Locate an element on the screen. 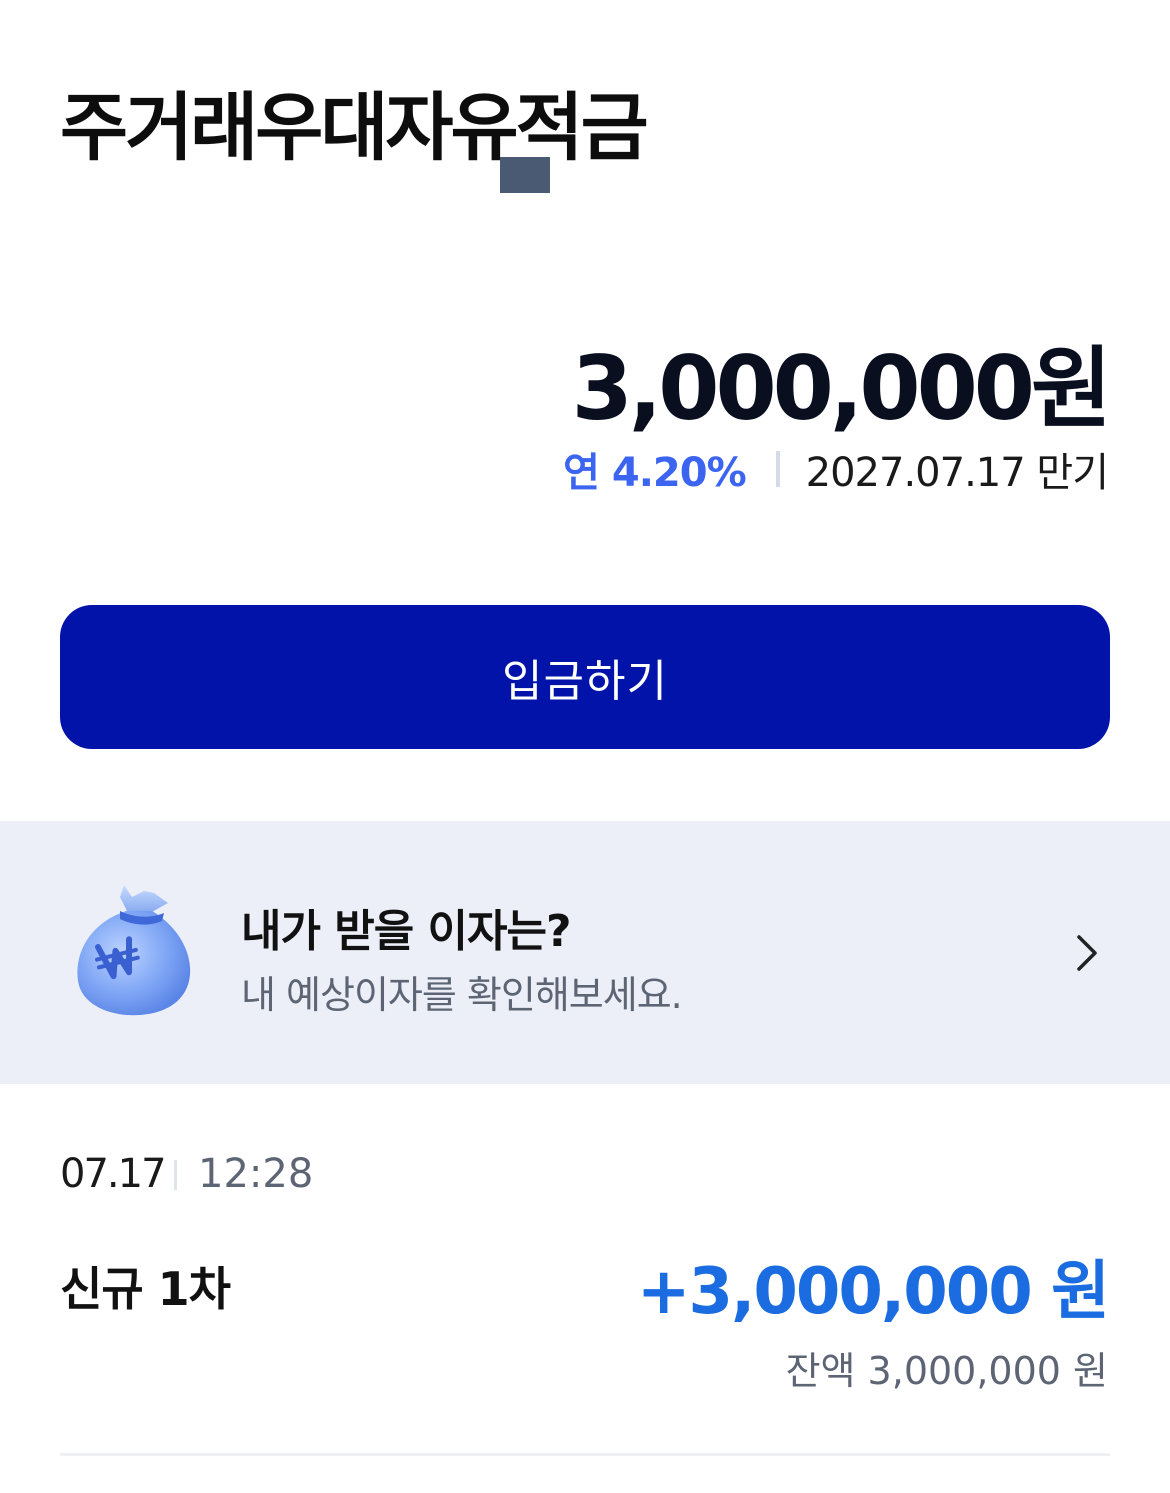 The image size is (1170, 1493). title-marker is located at coordinates (525, 175).